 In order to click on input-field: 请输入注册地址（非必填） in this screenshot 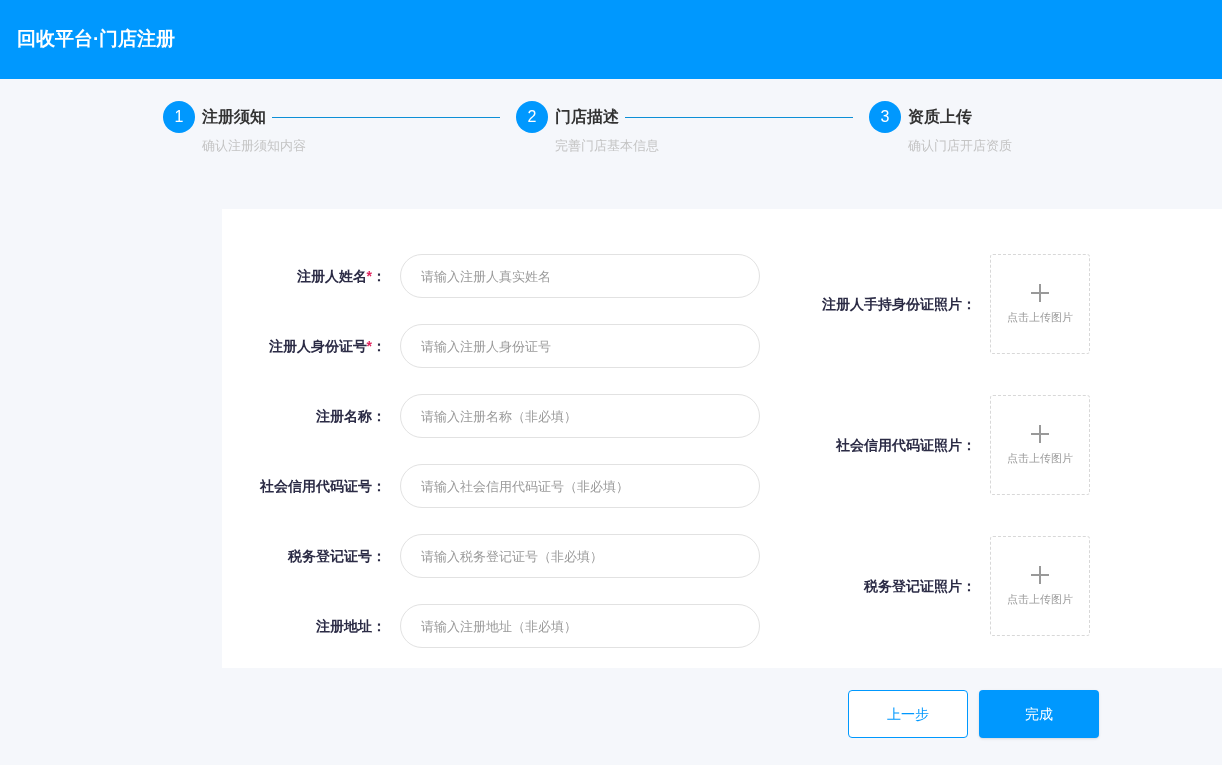, I will do `click(580, 626)`.